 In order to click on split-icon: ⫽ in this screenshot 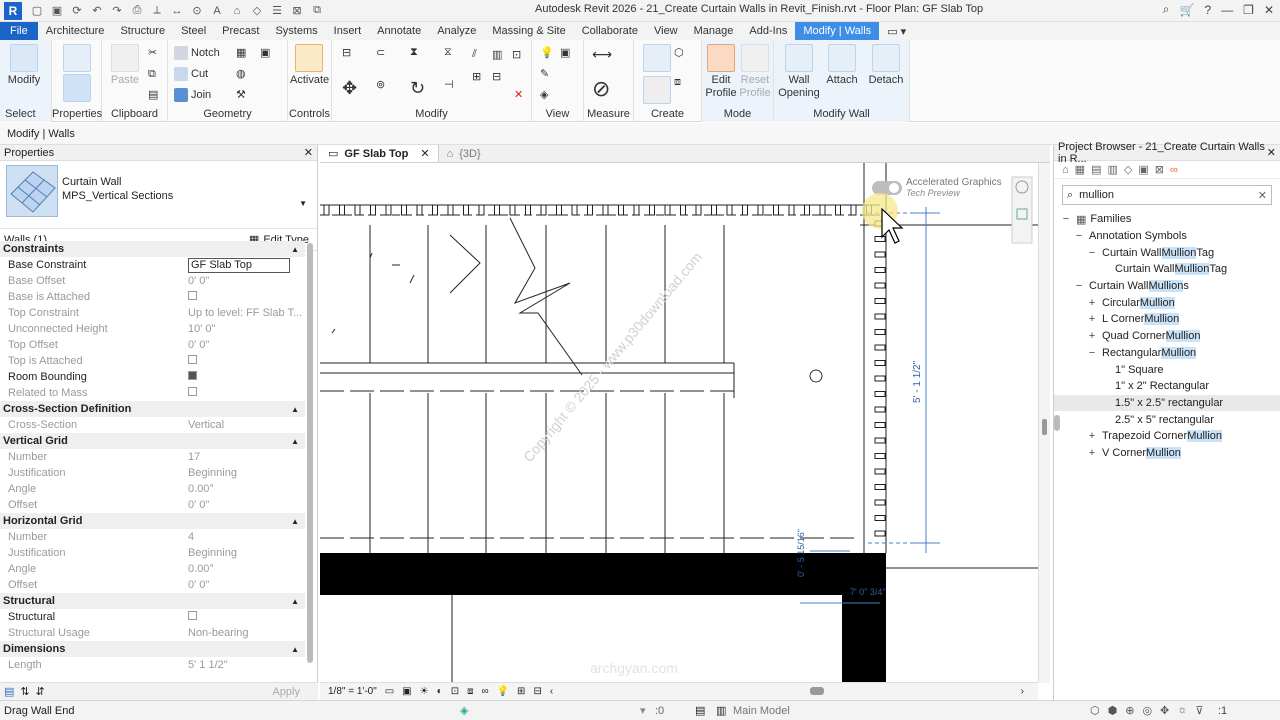, I will do `click(474, 54)`.